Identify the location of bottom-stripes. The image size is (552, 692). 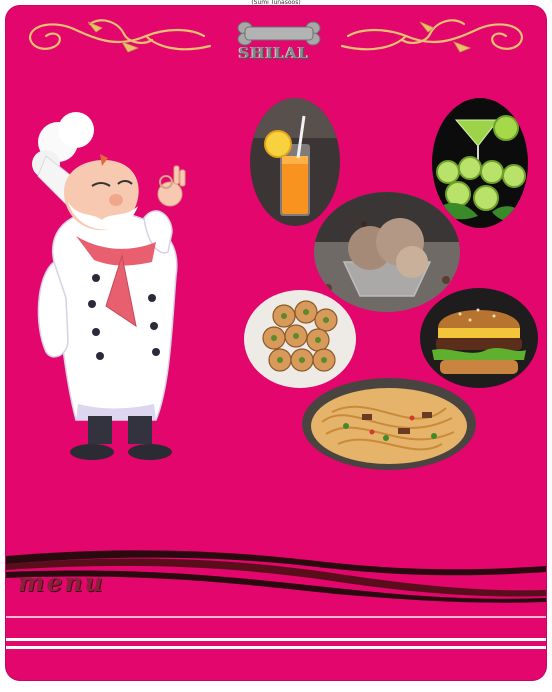
(276, 632).